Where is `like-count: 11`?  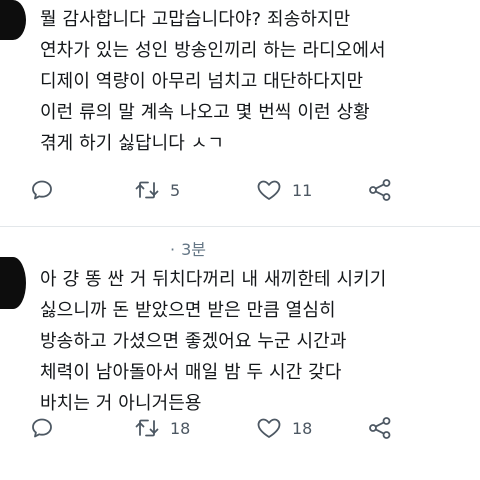 like-count: 11 is located at coordinates (302, 190).